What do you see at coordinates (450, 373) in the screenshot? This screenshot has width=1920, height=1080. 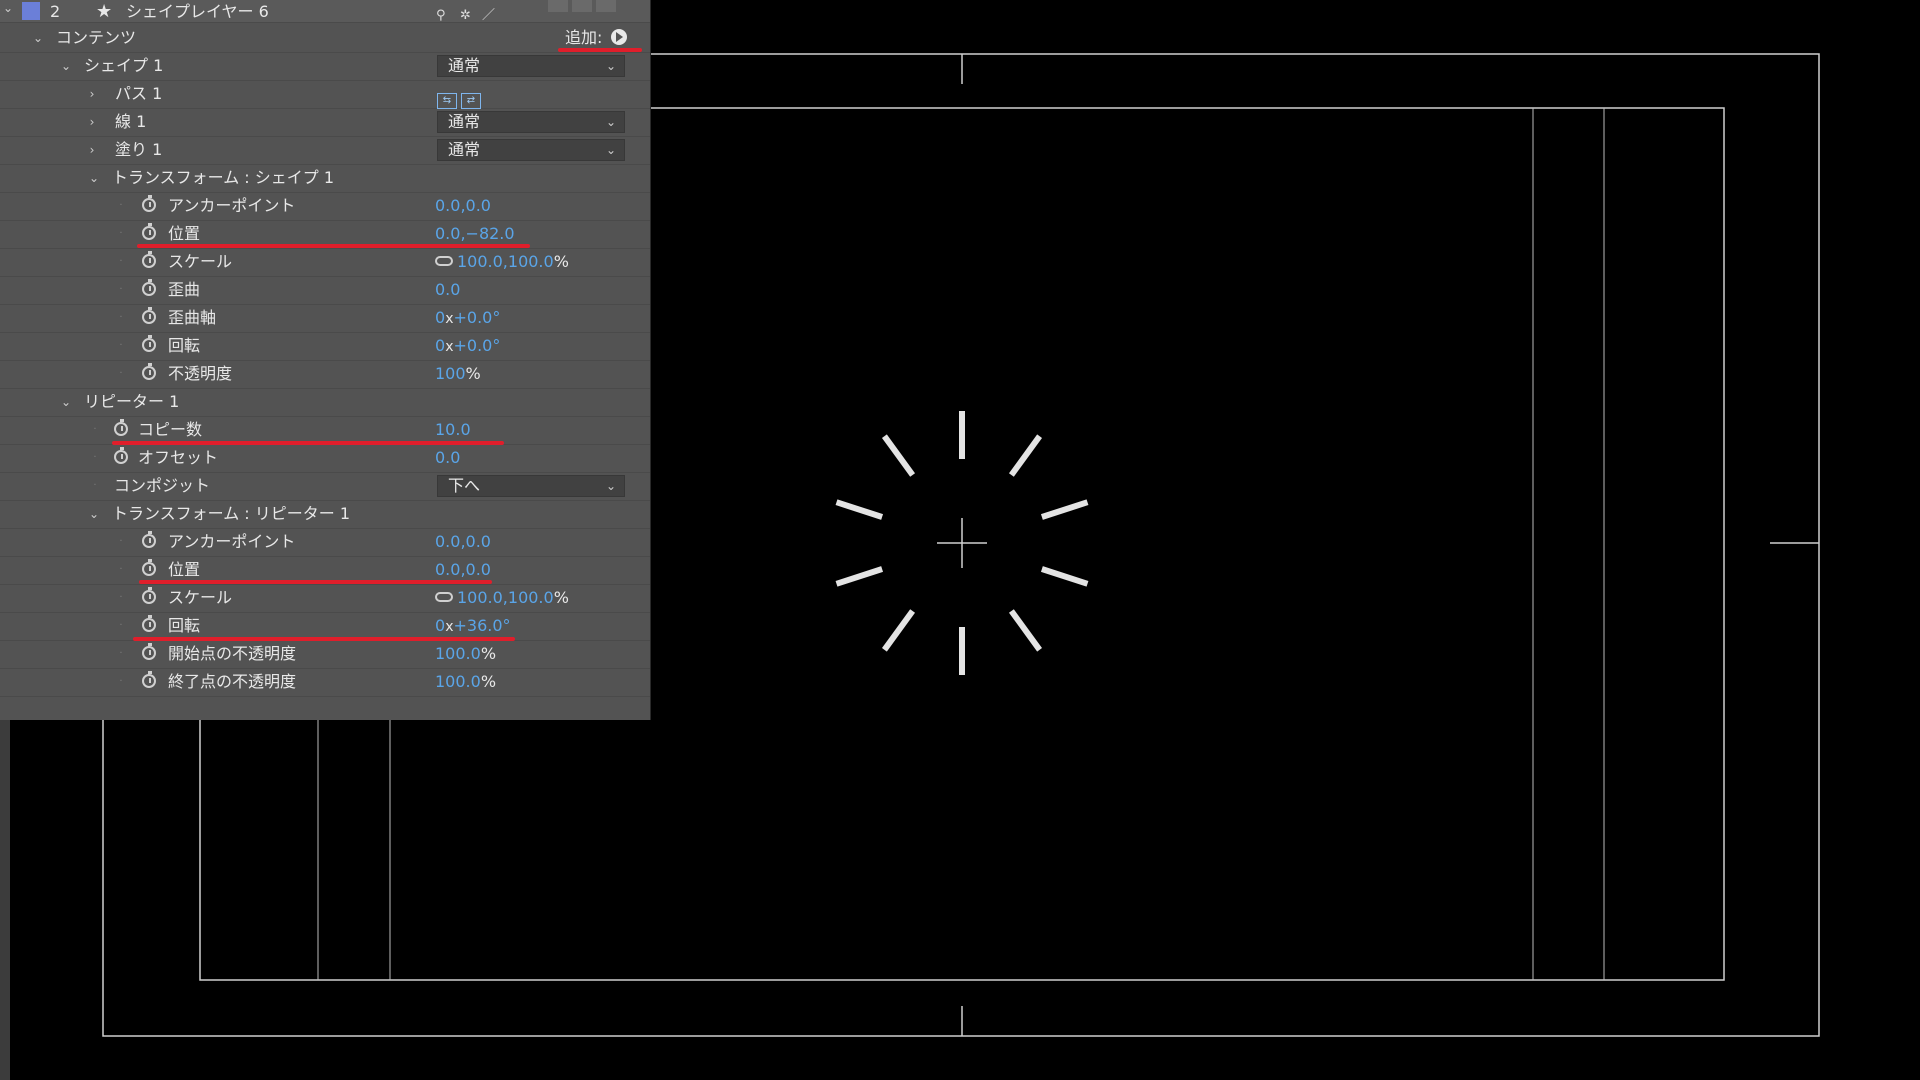 I see `shape-opacity-value: 100` at bounding box center [450, 373].